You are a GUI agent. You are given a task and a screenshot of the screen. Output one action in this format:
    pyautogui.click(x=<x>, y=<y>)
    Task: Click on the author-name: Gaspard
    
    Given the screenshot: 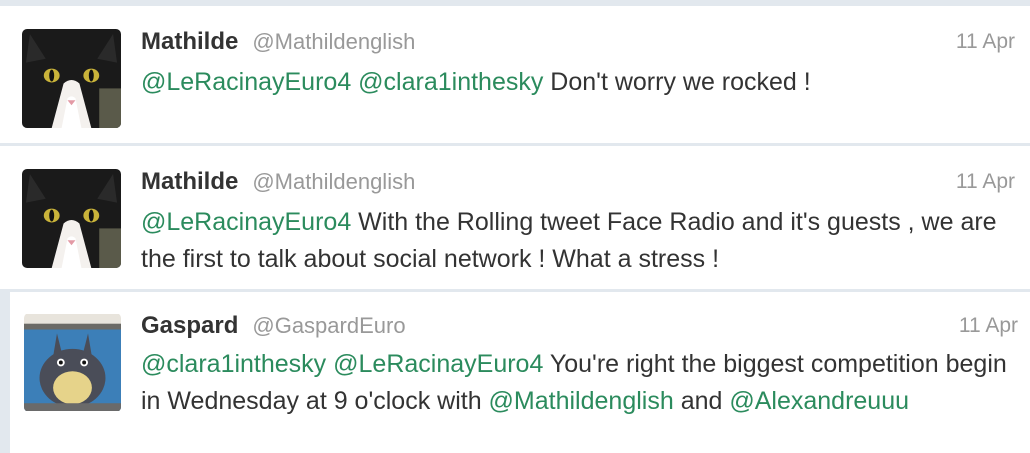 What is the action you would take?
    pyautogui.click(x=189, y=326)
    